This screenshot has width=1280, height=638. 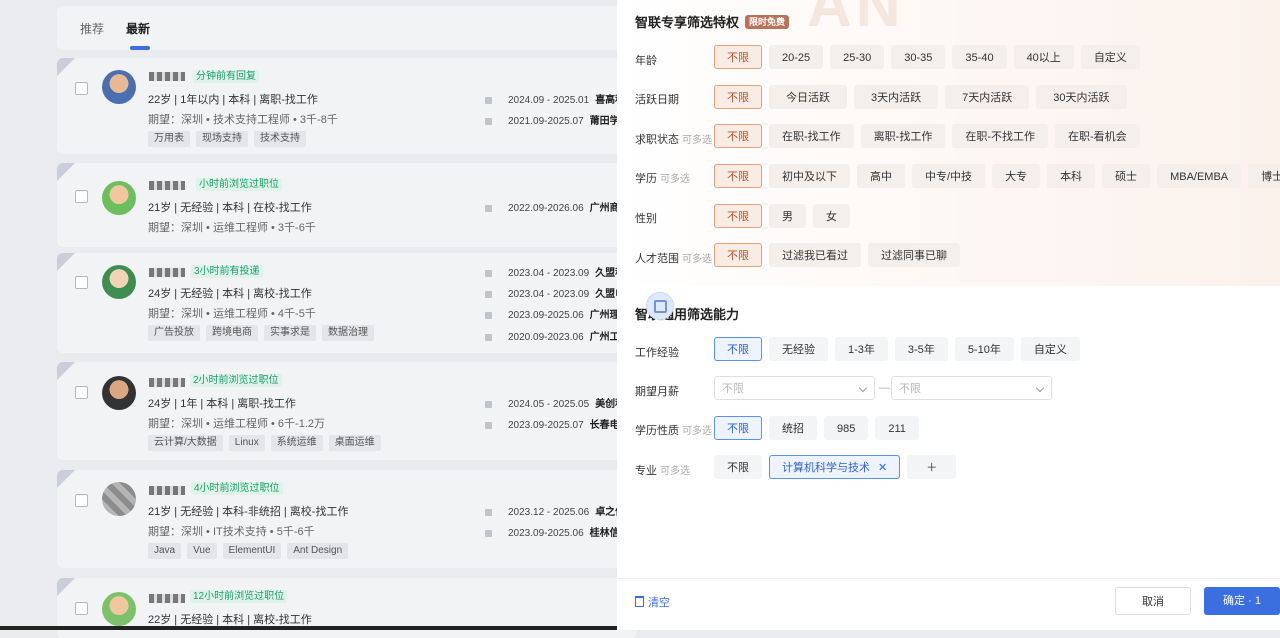 I want to click on option-edu: 本科, so click(x=1071, y=176).